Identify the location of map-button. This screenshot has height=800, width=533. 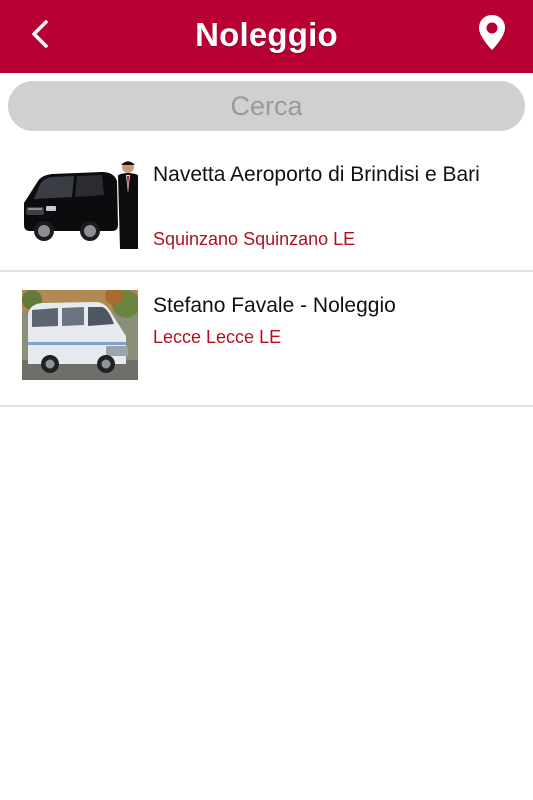
(492, 33).